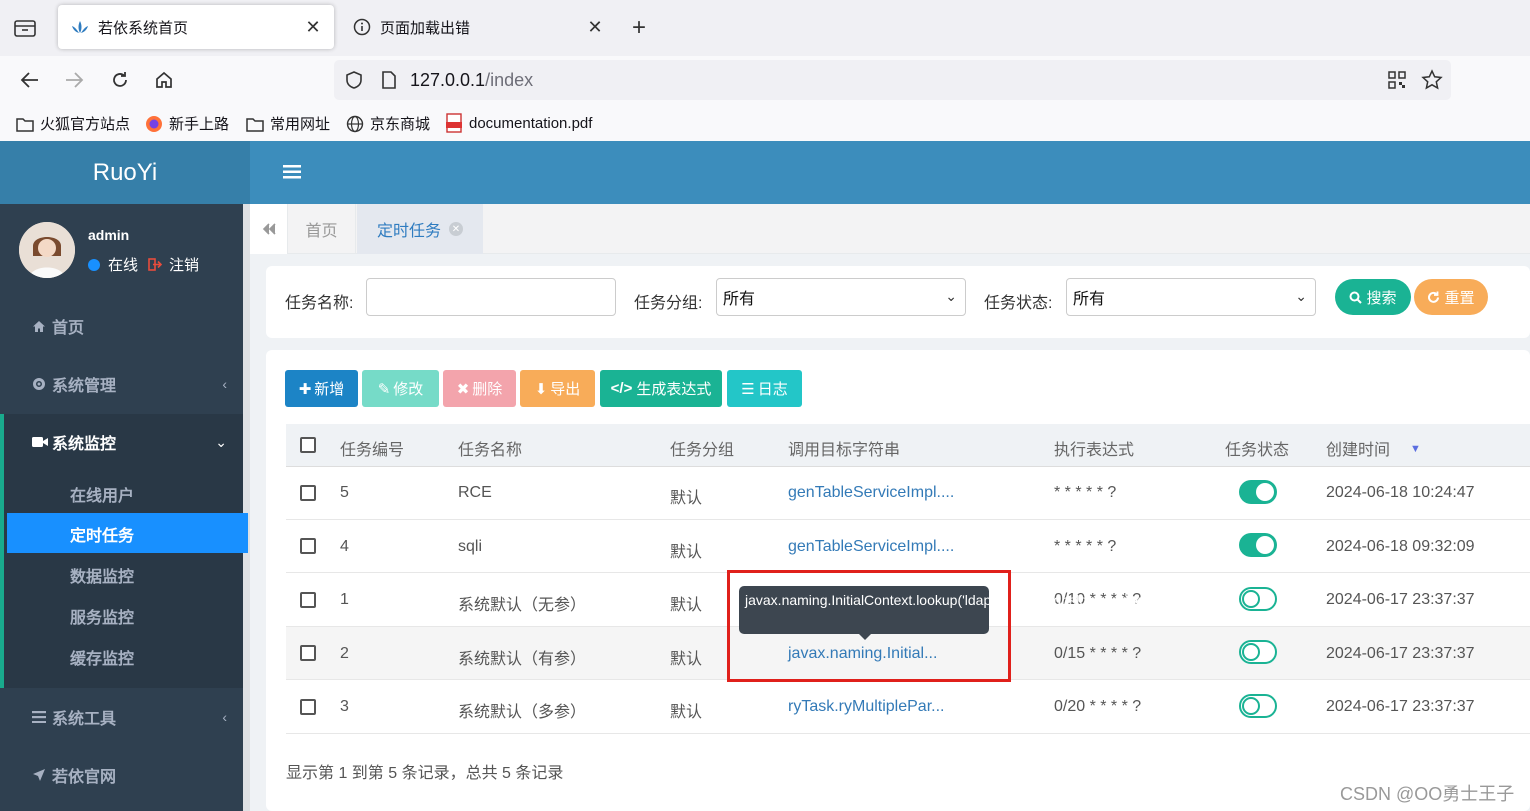 The image size is (1530, 811). What do you see at coordinates (102, 657) in the screenshot?
I see `submenu-cache-monitor: 缓存监控` at bounding box center [102, 657].